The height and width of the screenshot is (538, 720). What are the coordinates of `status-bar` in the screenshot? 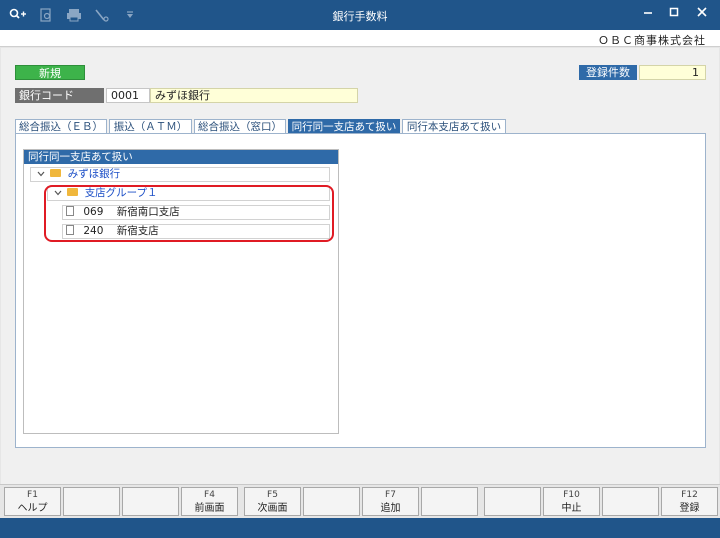 It's located at (360, 528).